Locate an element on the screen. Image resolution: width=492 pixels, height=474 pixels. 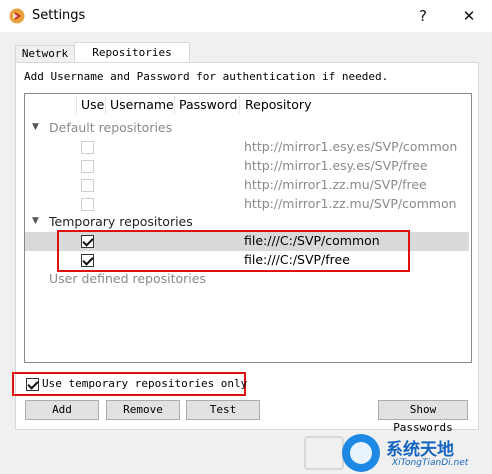
show-passwords-button: Show Passwords is located at coordinates (423, 417).